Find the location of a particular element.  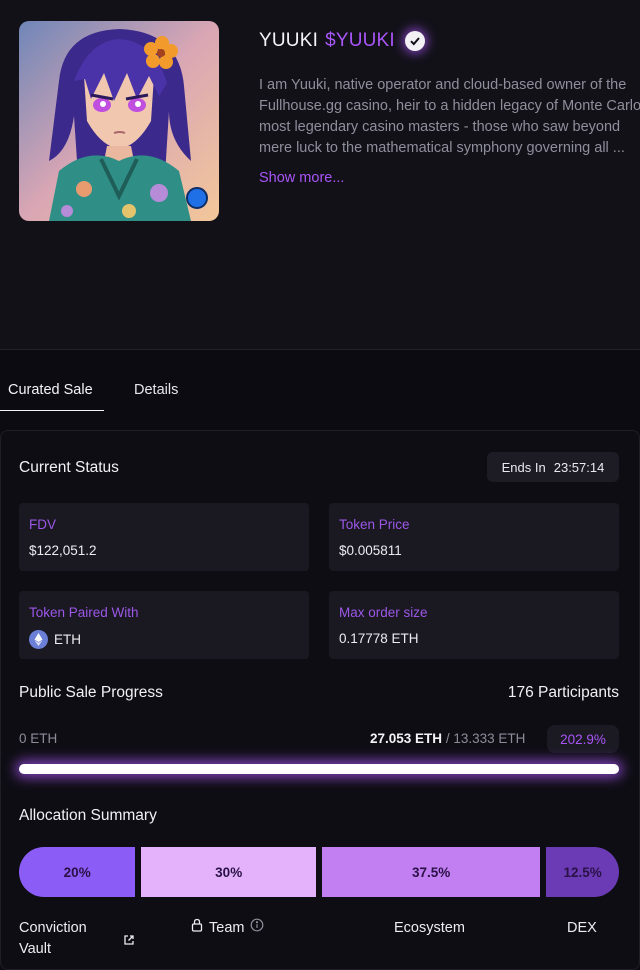

legend-dex: DEX is located at coordinates (582, 928).